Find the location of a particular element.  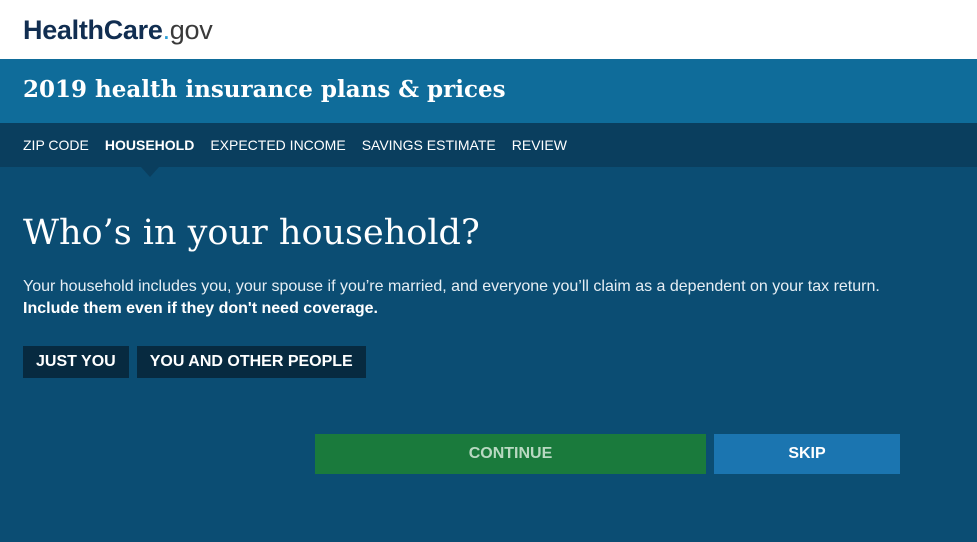

step-savings-estimate: SAVINGS ESTIMATE is located at coordinates (429, 145).